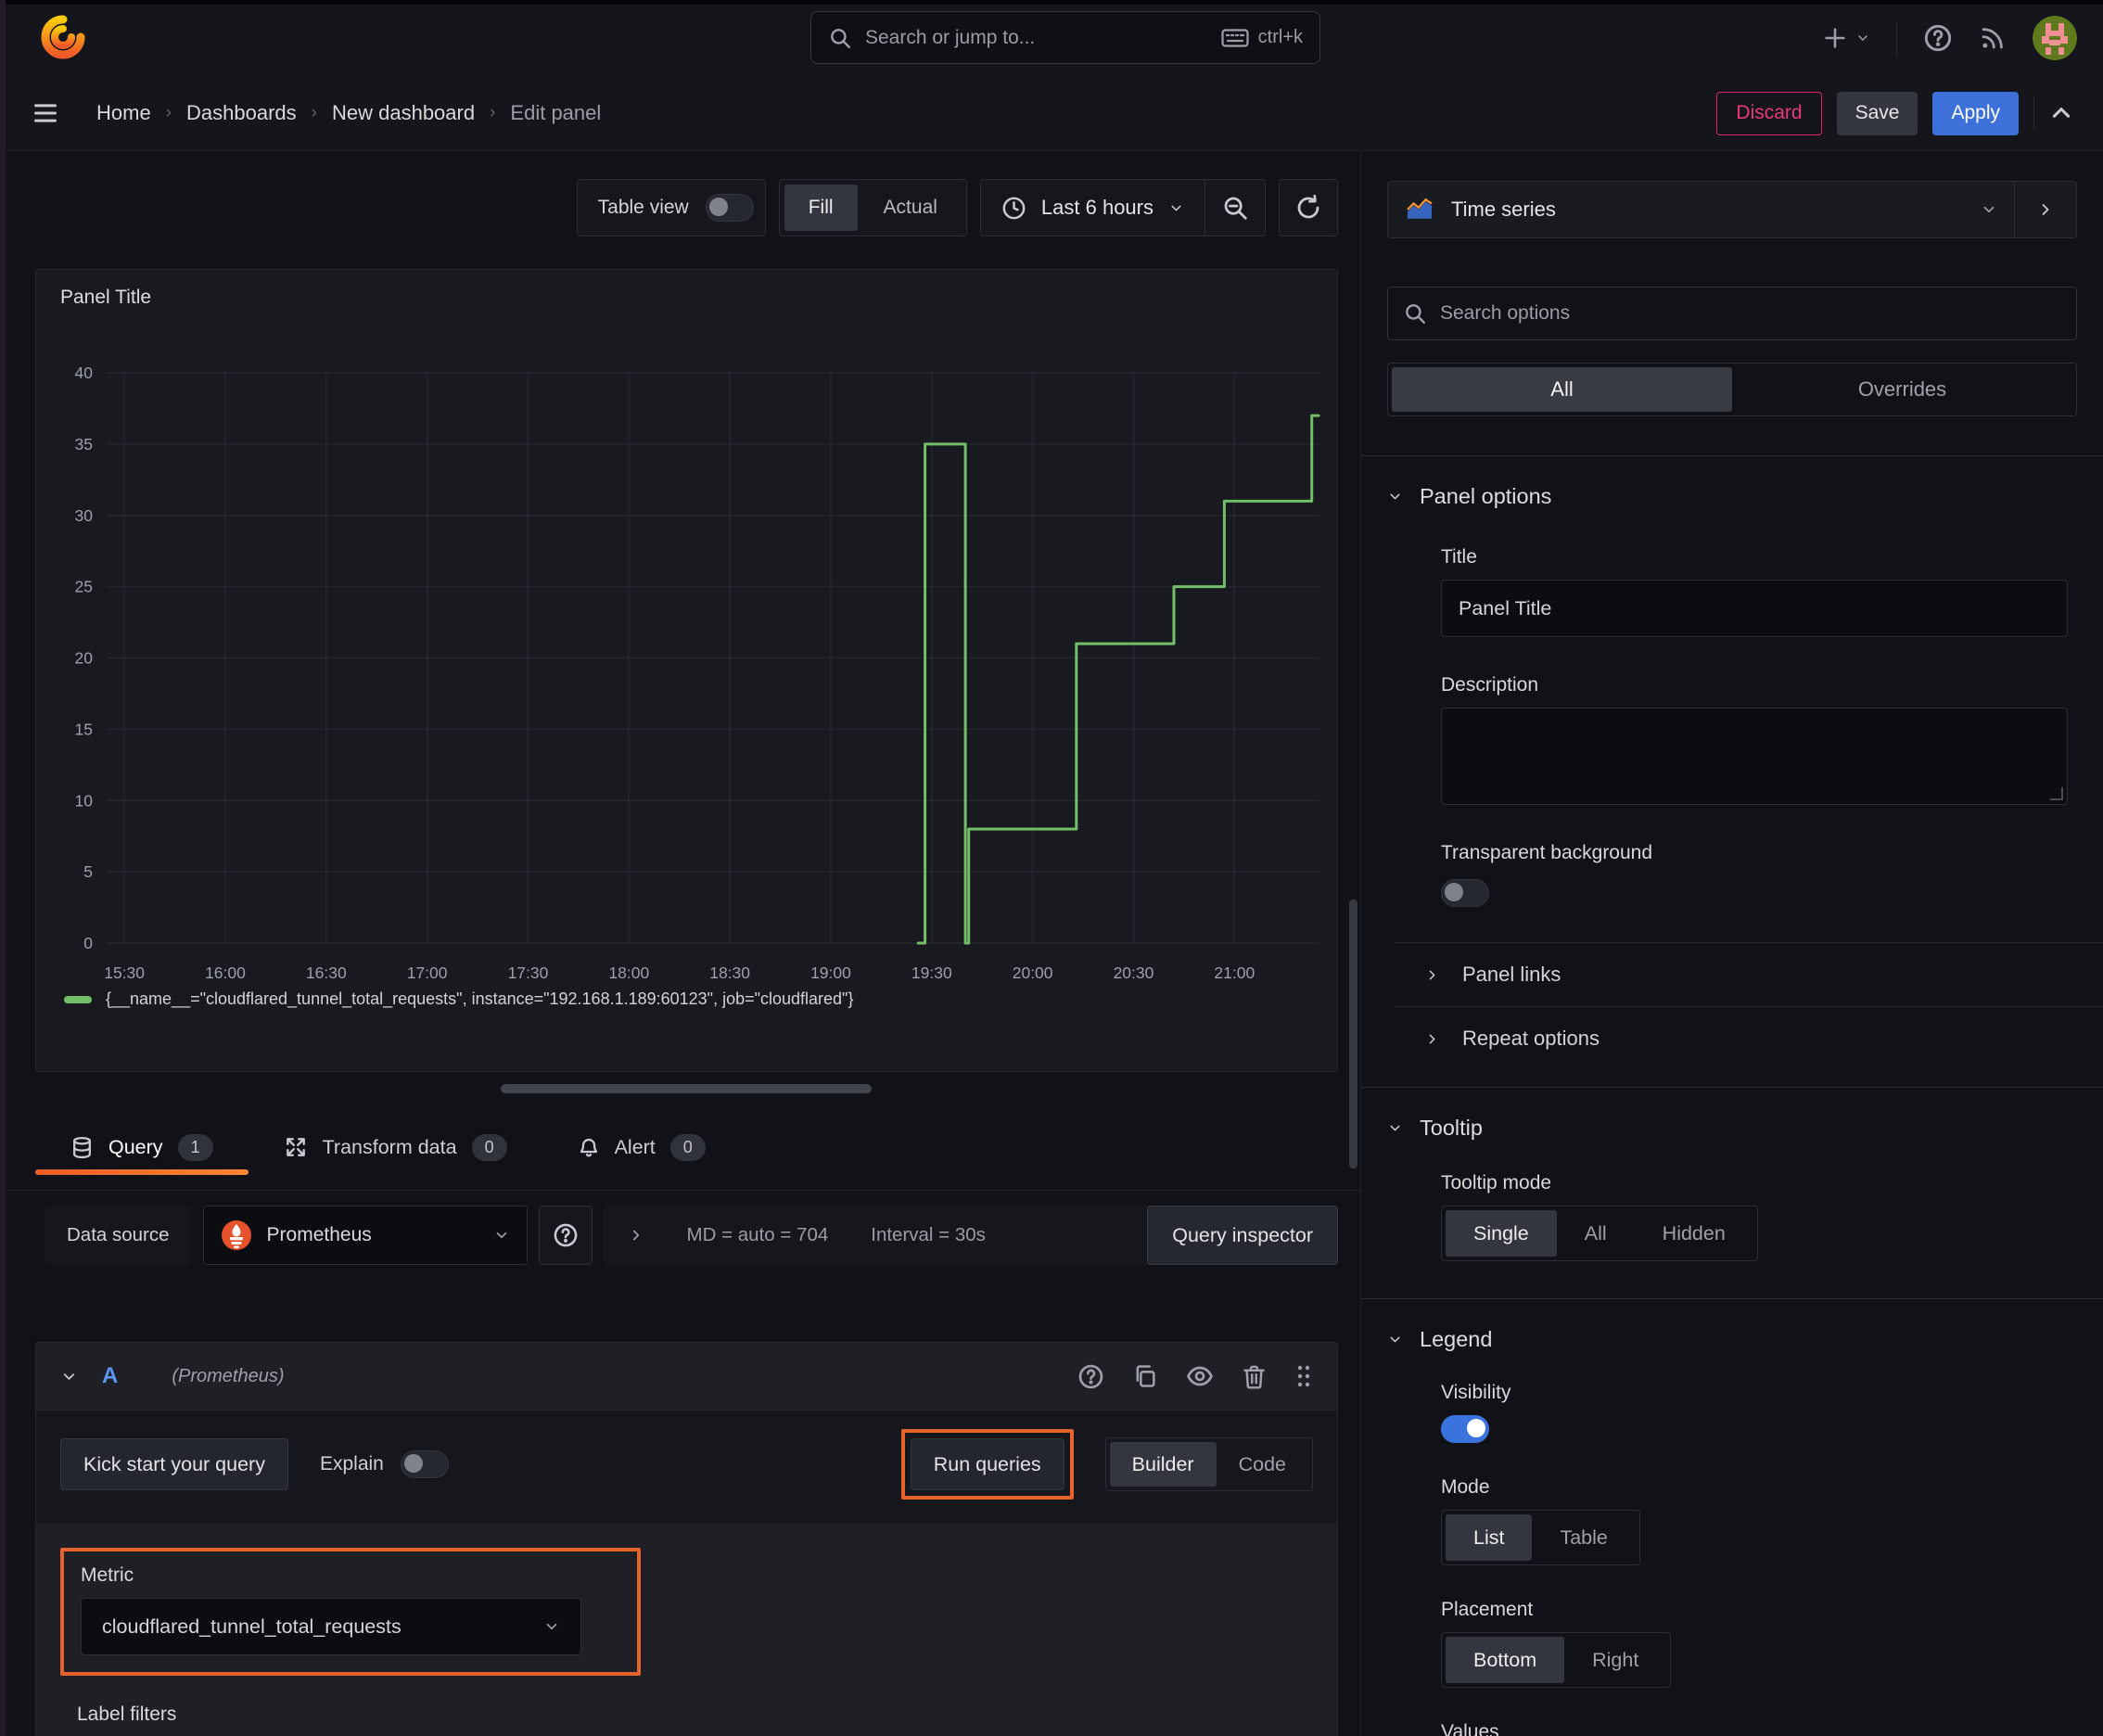 The height and width of the screenshot is (1736, 2103). Describe the element at coordinates (88, 871) in the screenshot. I see `svg-text: 5` at that location.